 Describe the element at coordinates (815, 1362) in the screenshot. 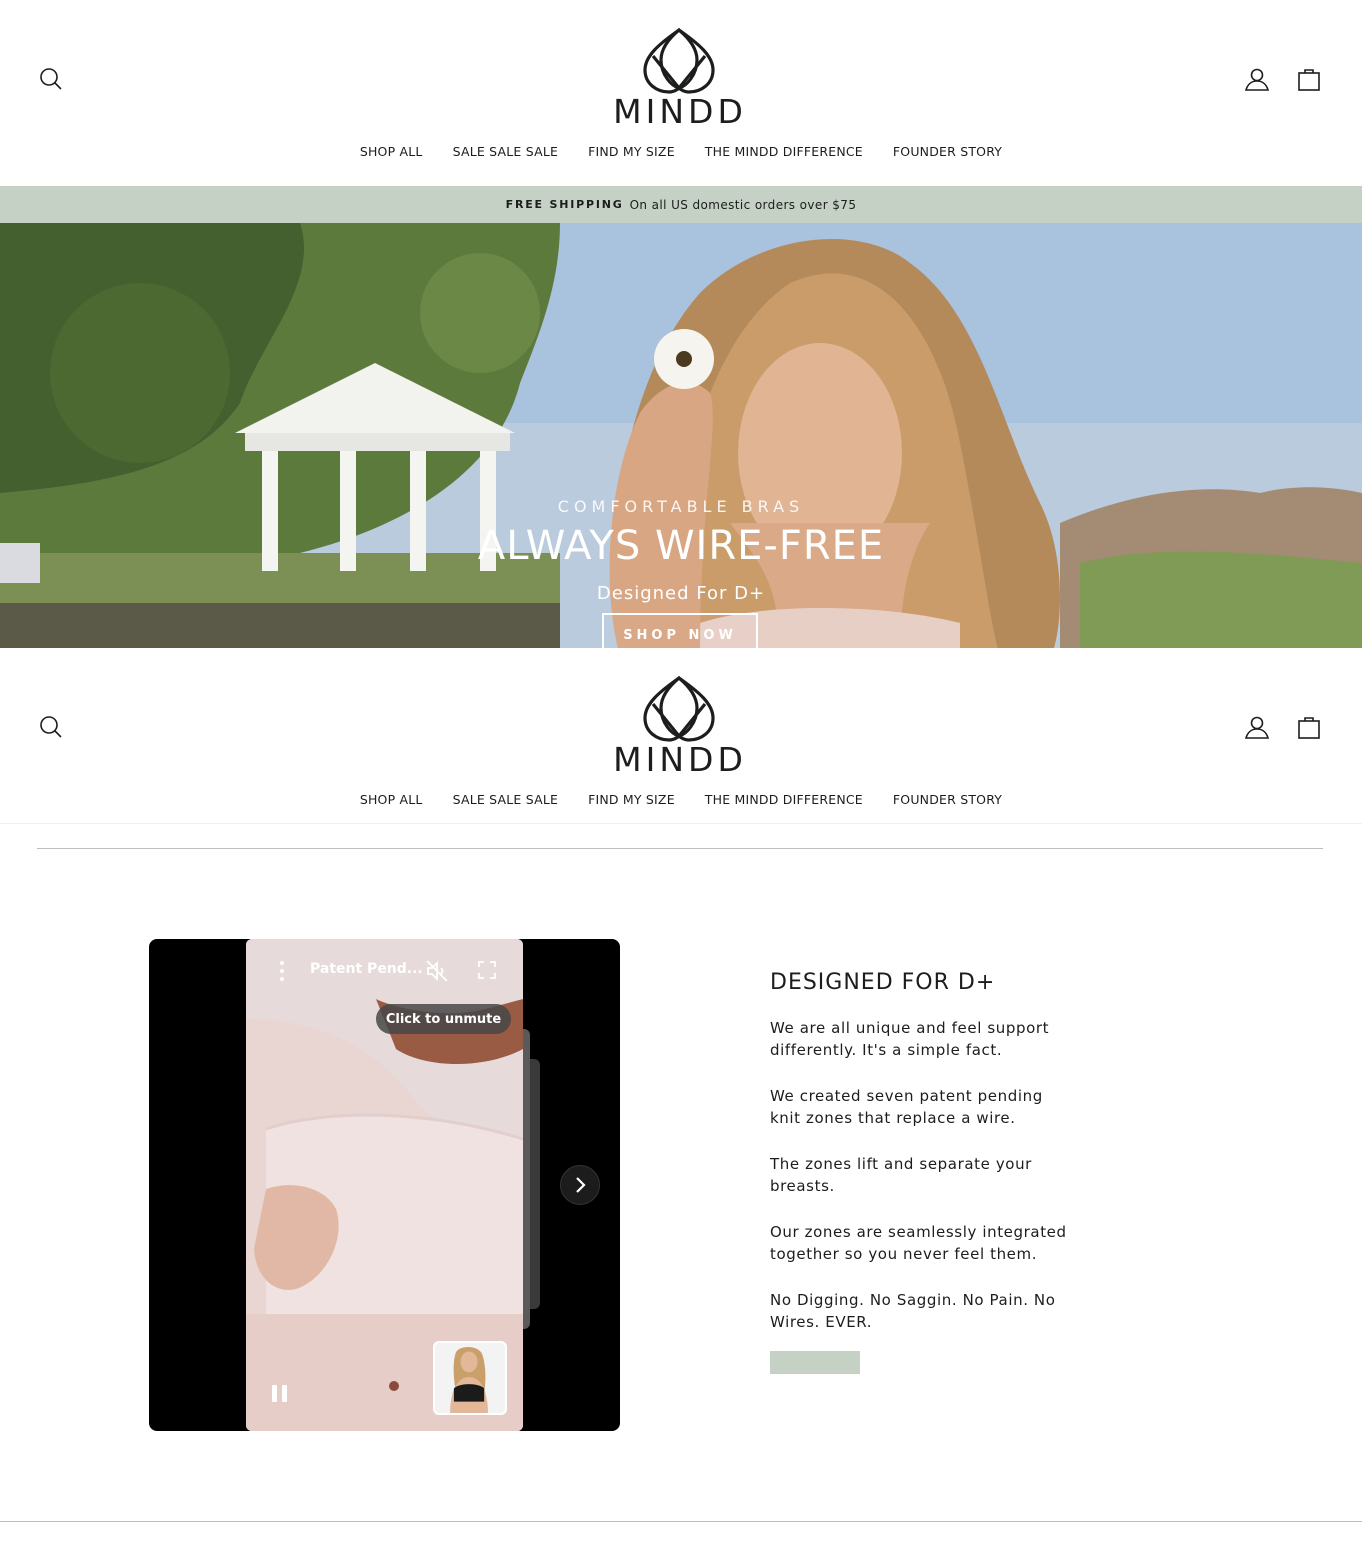

I see `feature-cta-button` at that location.